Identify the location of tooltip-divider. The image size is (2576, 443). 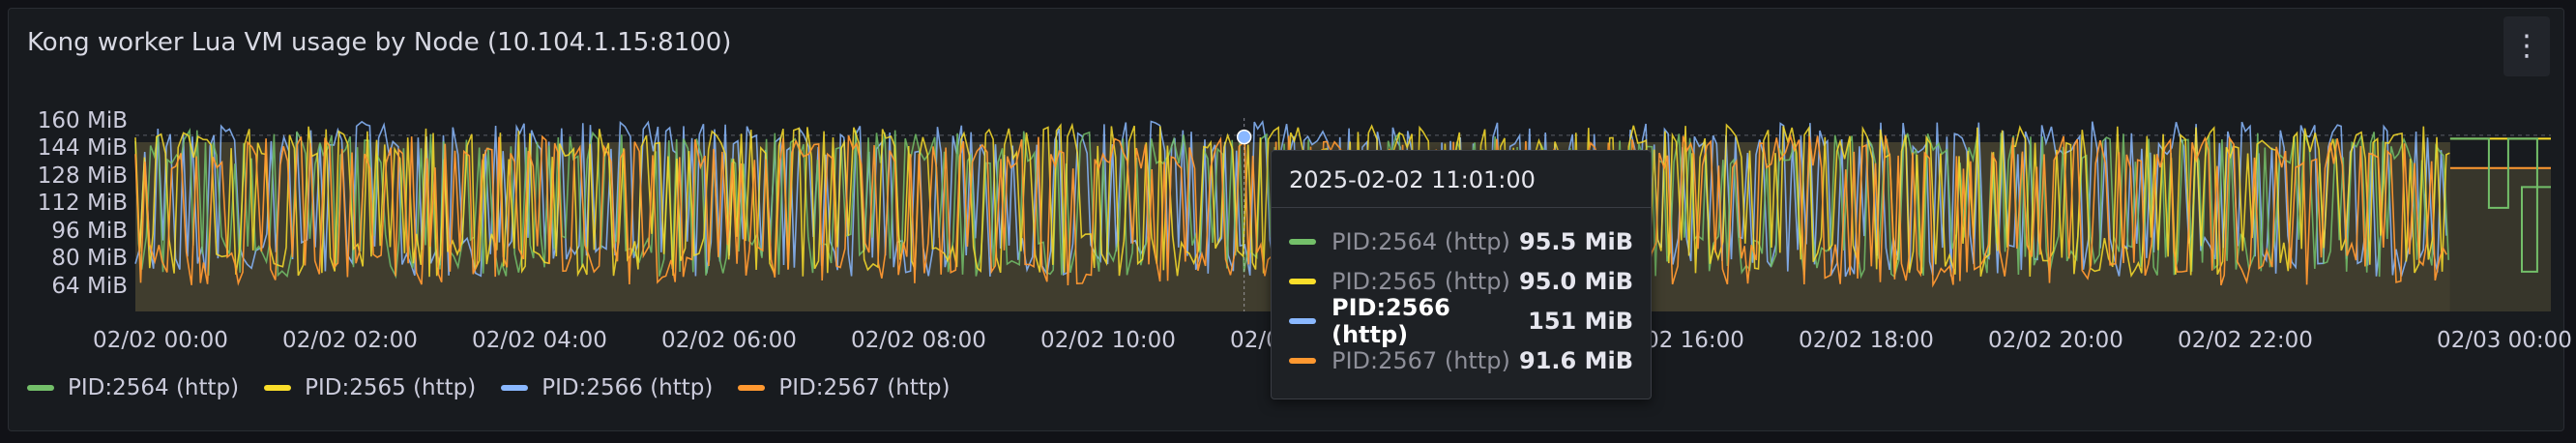
(1461, 207).